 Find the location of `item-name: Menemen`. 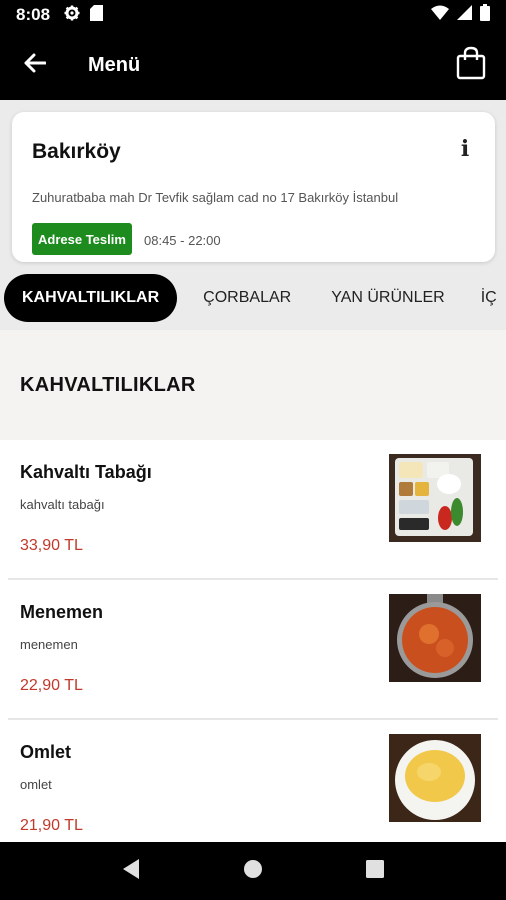

item-name: Menemen is located at coordinates (62, 612).